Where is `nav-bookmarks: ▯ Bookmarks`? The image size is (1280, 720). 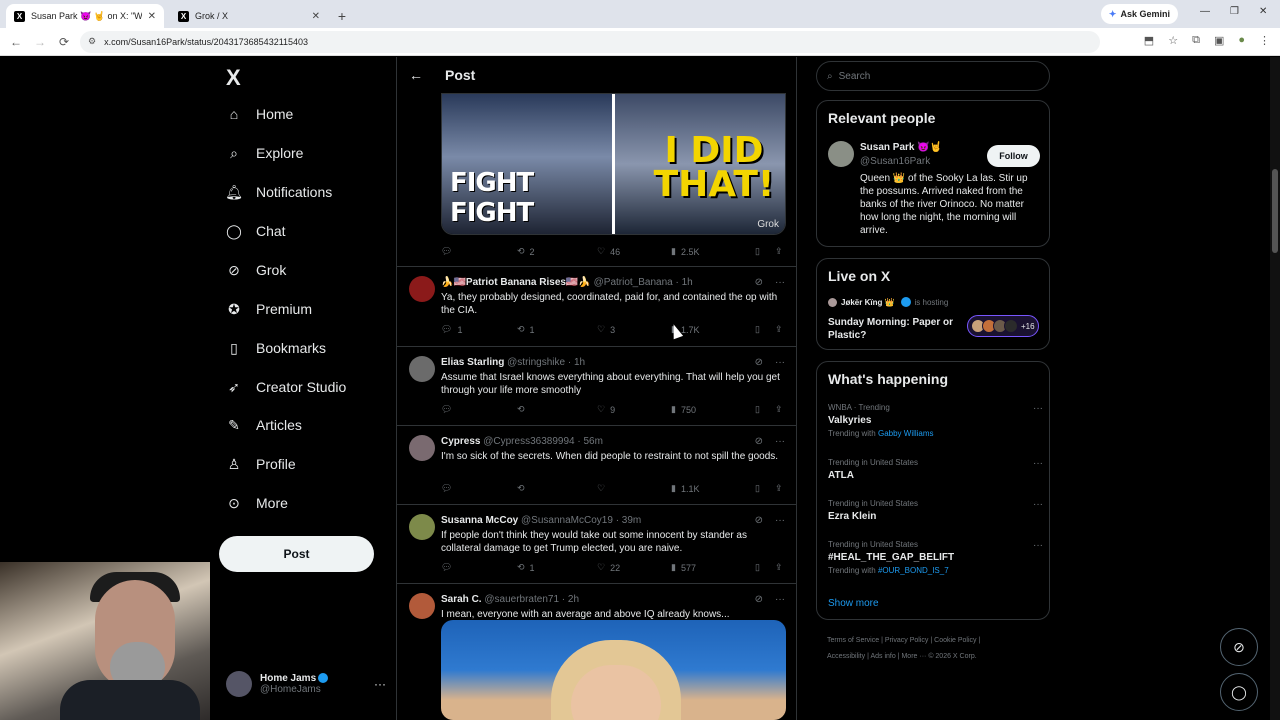 nav-bookmarks: ▯ Bookmarks is located at coordinates (276, 348).